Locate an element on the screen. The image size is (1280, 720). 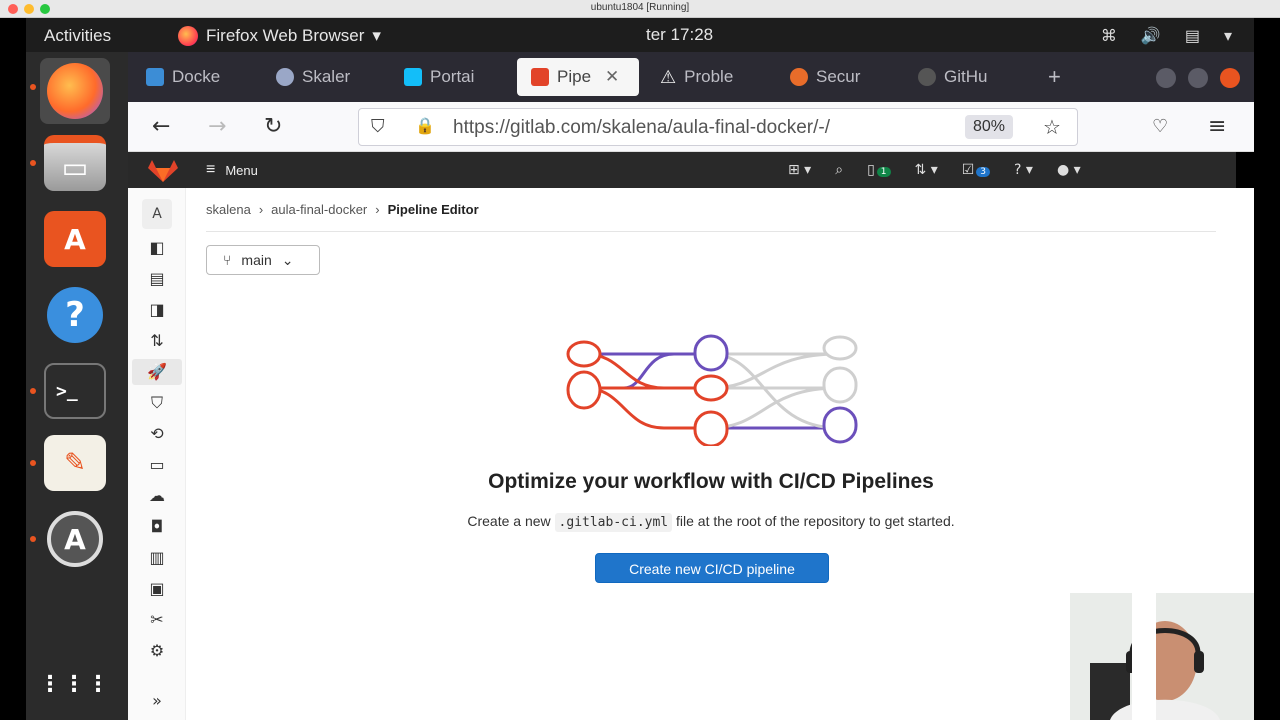
back-arrow-icon: ← is located at coordinates (161, 126).